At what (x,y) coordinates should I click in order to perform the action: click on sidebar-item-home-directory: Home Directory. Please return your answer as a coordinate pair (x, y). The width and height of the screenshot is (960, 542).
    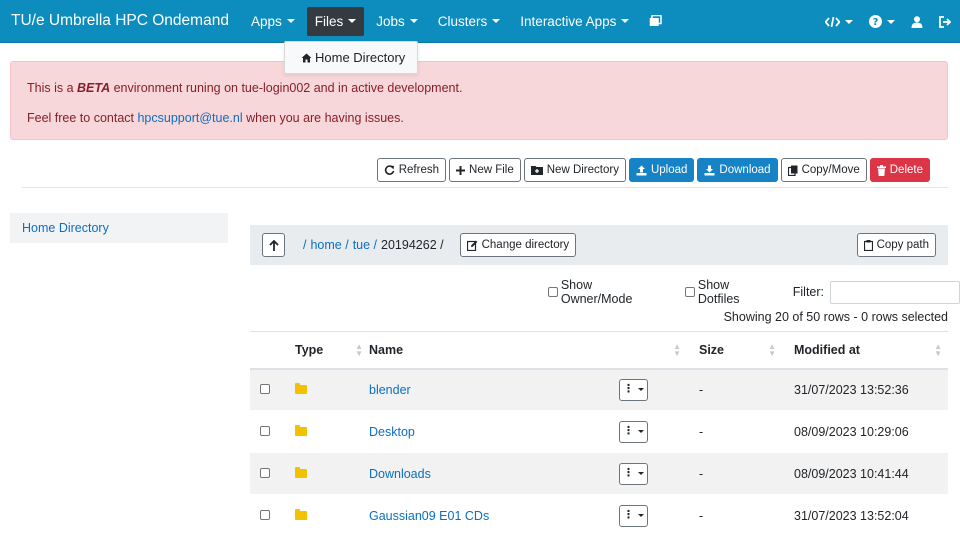
    Looking at the image, I should click on (119, 228).